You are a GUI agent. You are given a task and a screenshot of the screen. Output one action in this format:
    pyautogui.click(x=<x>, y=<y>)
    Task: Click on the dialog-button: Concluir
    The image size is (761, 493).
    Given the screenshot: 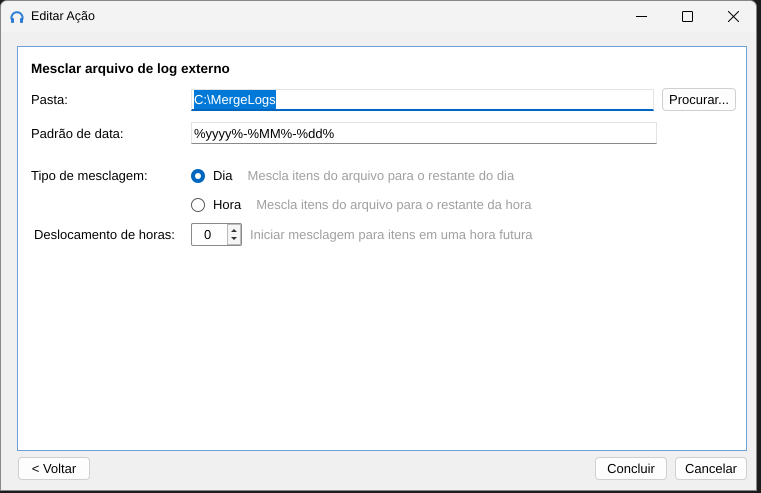 What is the action you would take?
    pyautogui.click(x=631, y=468)
    